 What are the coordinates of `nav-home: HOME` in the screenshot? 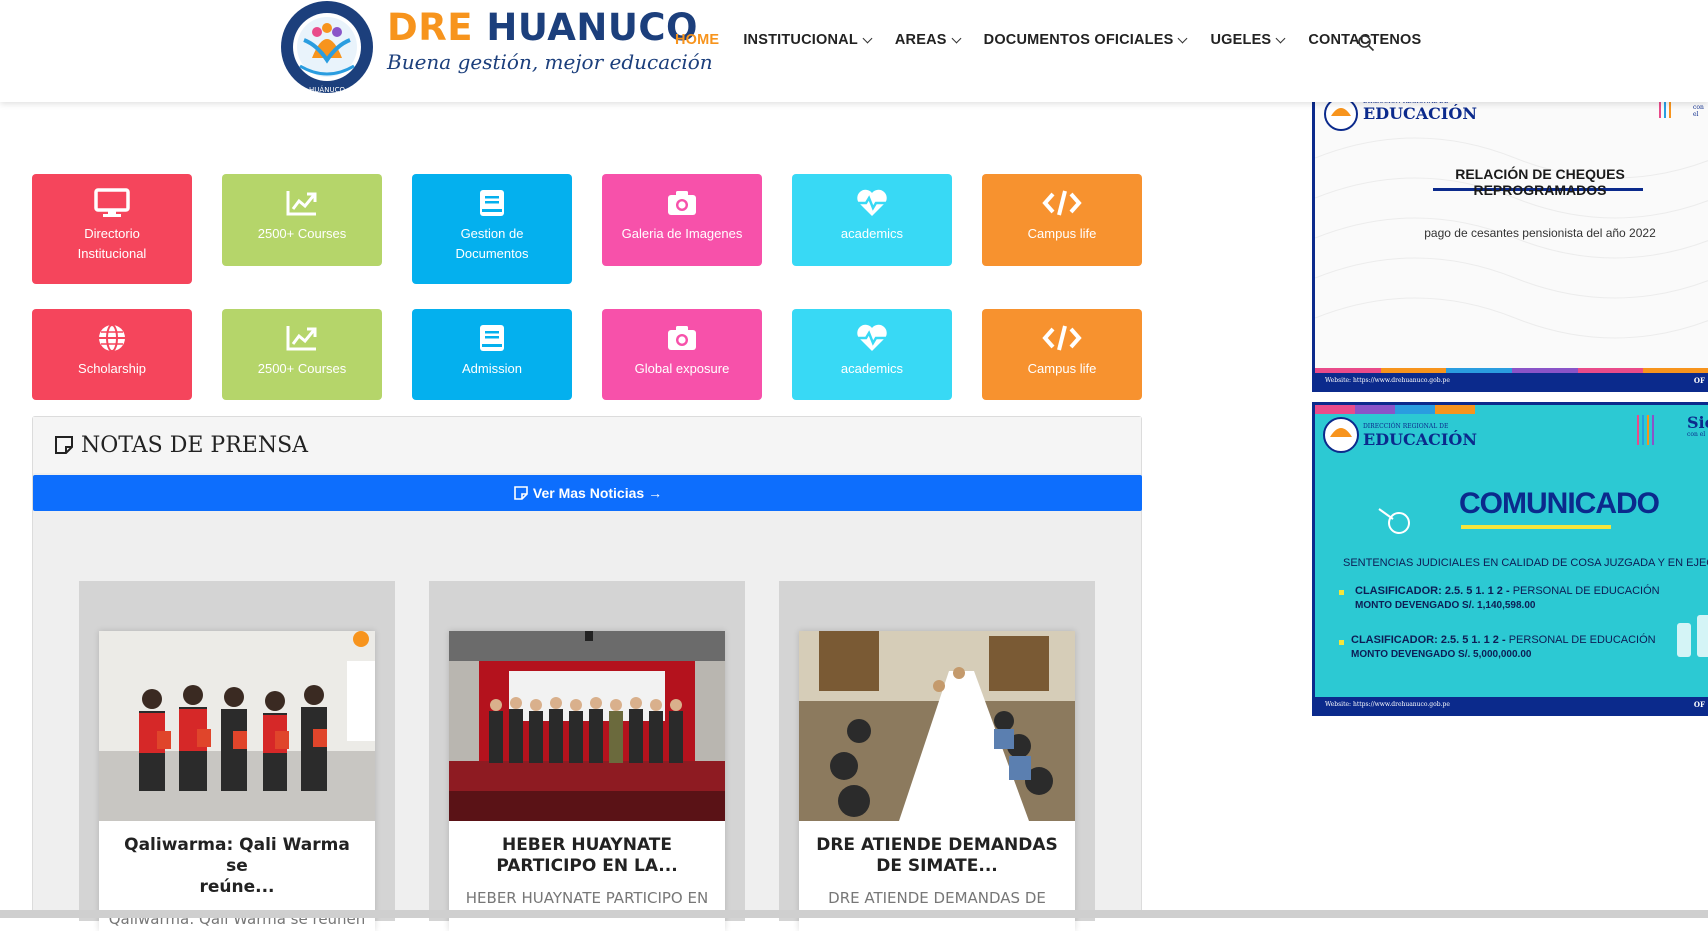 It's located at (697, 40).